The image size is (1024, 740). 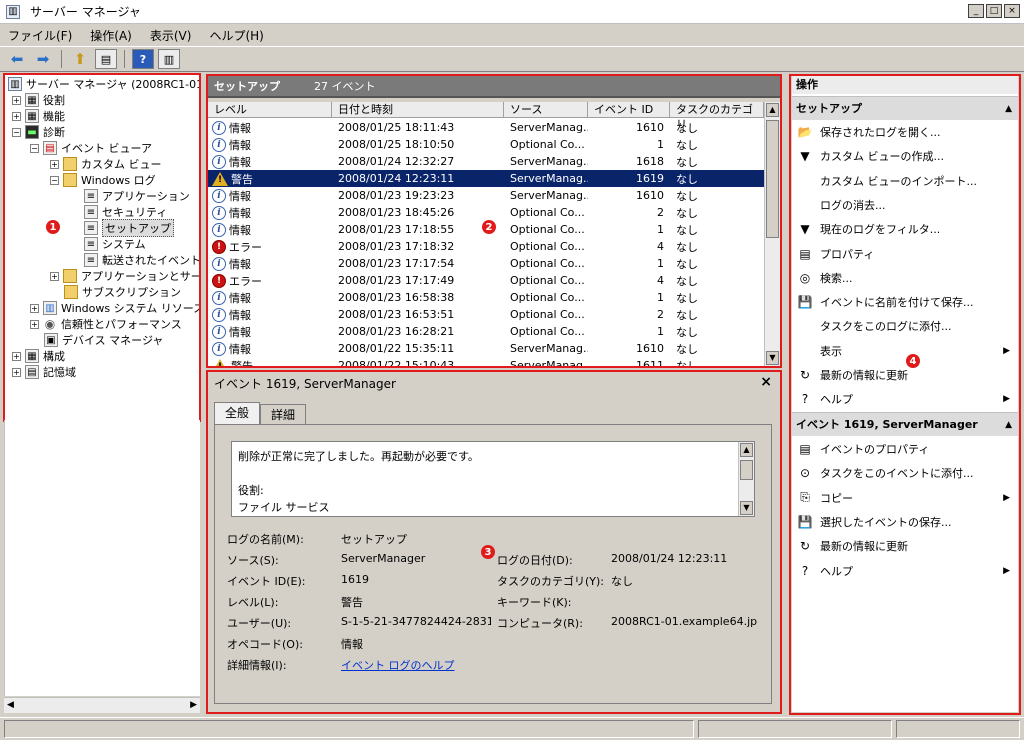 I want to click on title-bar: ▥ サーバー マネージャ _ □ ×, so click(x=512, y=12).